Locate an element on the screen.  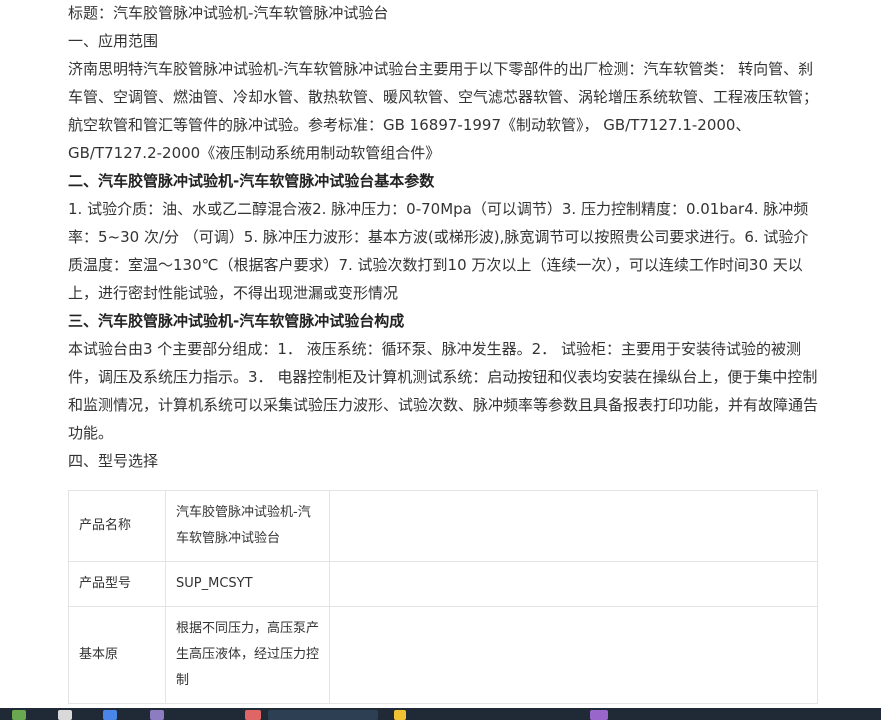
taskbar is located at coordinates (440, 714).